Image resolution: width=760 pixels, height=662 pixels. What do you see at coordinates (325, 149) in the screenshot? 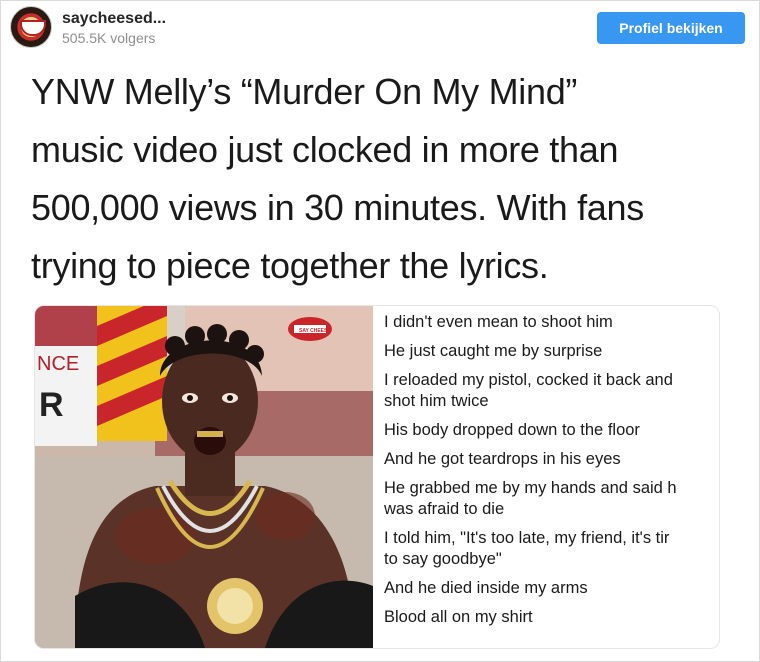
I see `headline-line: music video just clocked in more than` at bounding box center [325, 149].